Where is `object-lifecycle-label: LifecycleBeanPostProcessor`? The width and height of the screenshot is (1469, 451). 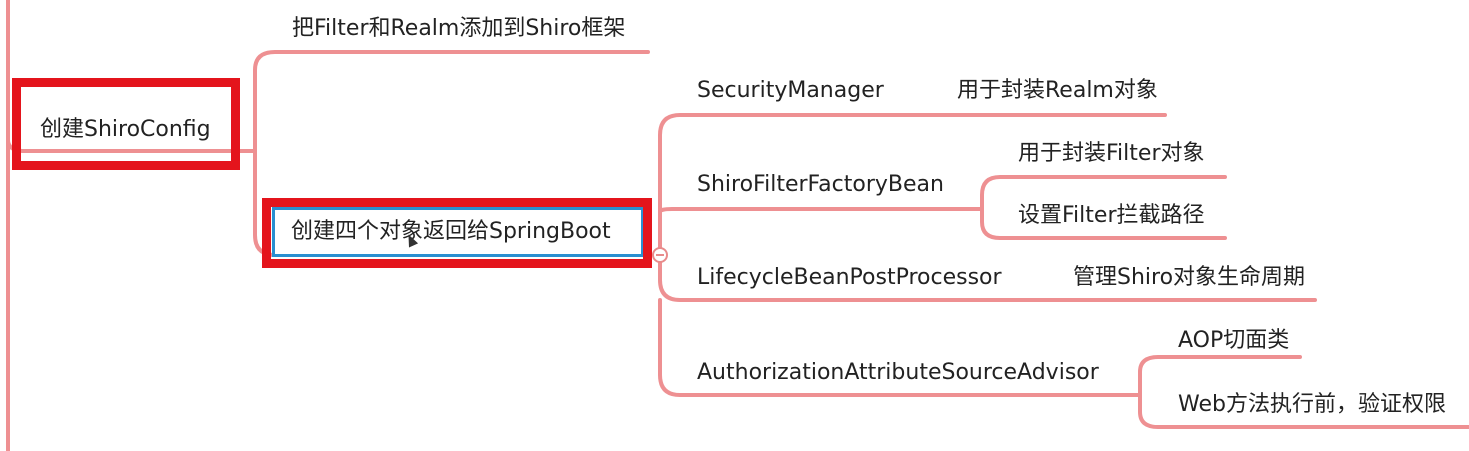 object-lifecycle-label: LifecycleBeanPostProcessor is located at coordinates (849, 278).